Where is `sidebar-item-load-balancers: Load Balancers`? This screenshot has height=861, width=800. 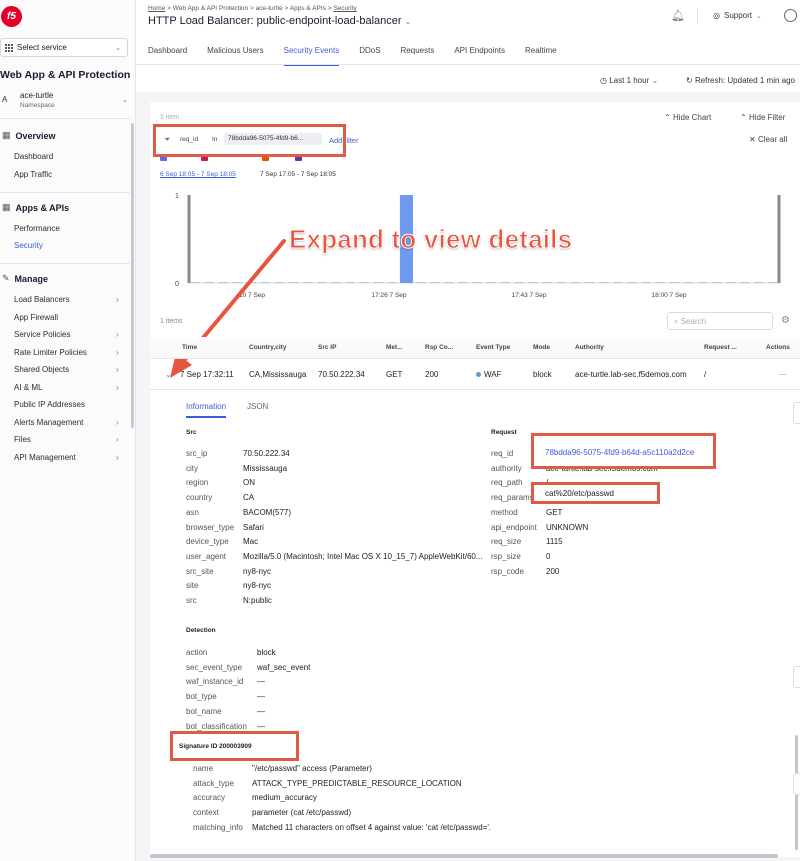
sidebar-item-load-balancers: Load Balancers is located at coordinates (42, 299).